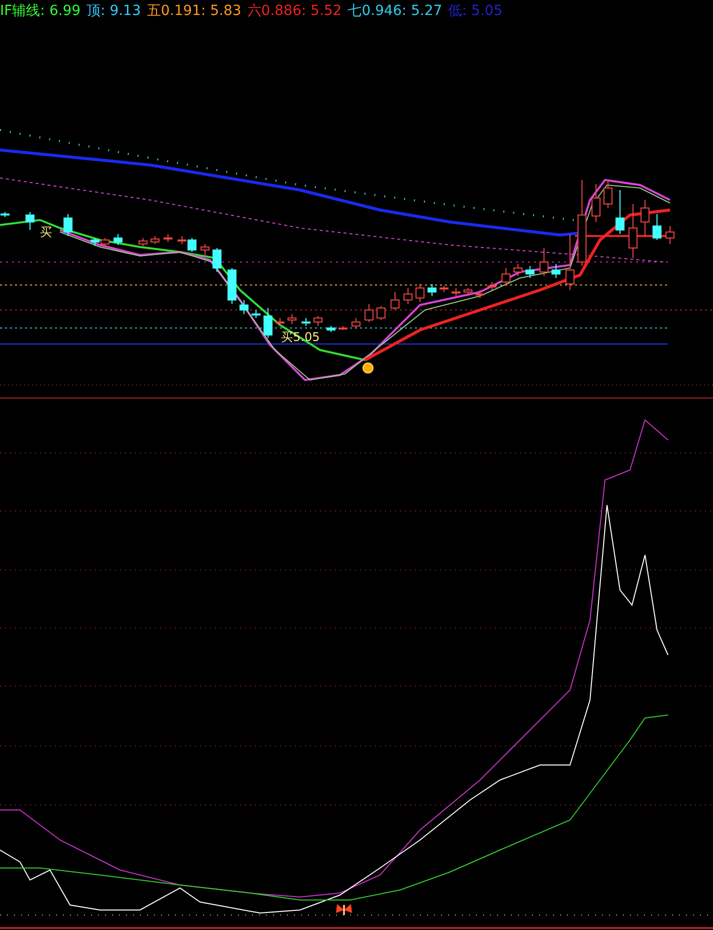 The height and width of the screenshot is (930, 713). What do you see at coordinates (194, 11) in the screenshot?
I see `indicator-reading: 五0.191: 5.83` at bounding box center [194, 11].